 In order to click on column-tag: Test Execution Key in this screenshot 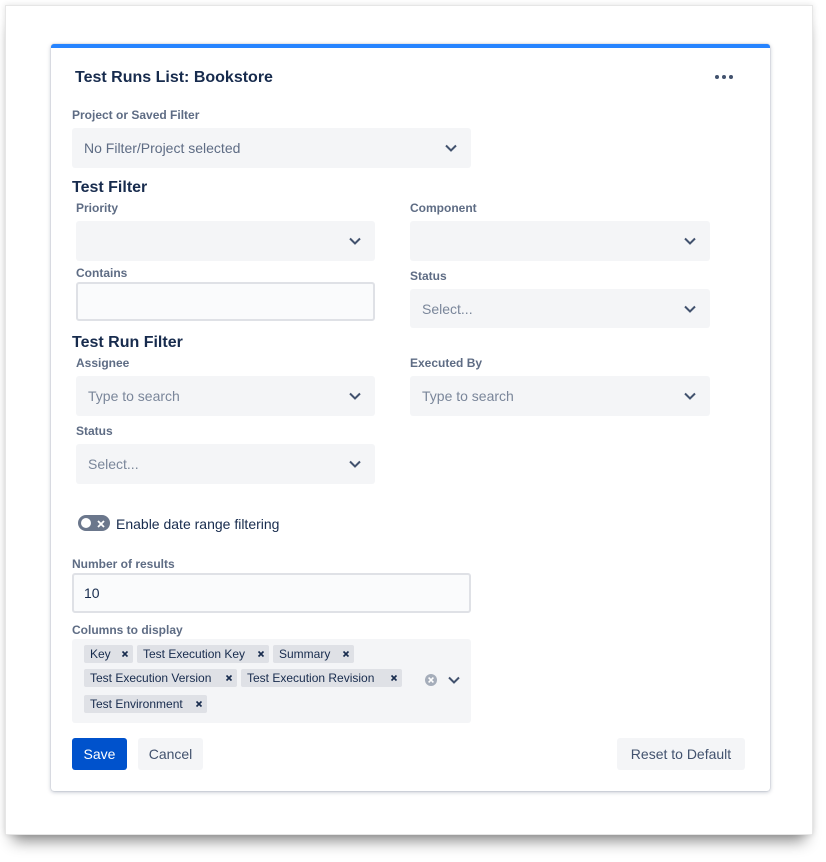, I will do `click(203, 654)`.